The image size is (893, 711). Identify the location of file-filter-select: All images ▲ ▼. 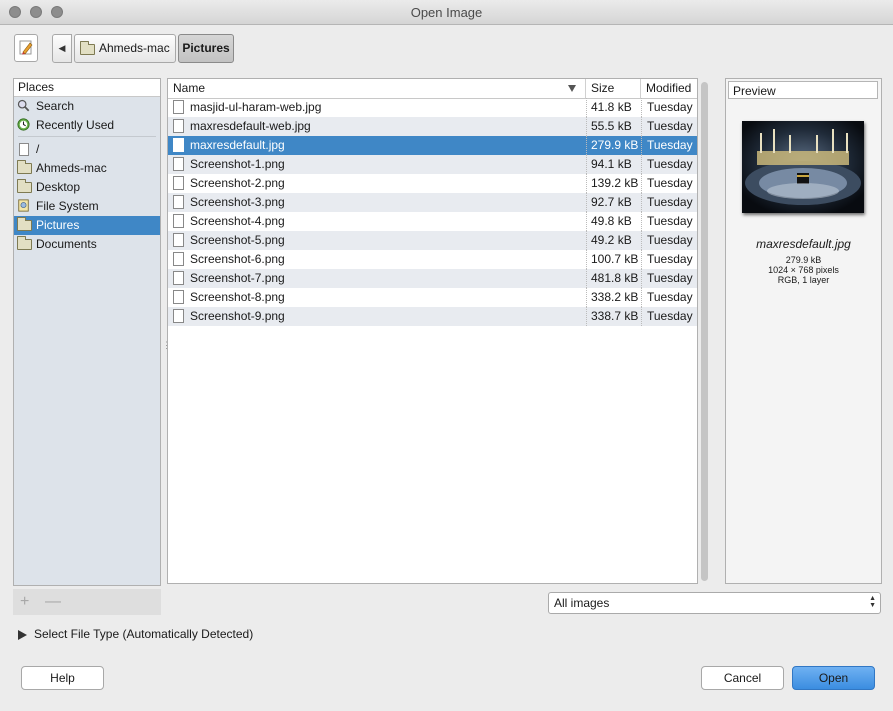
(714, 603).